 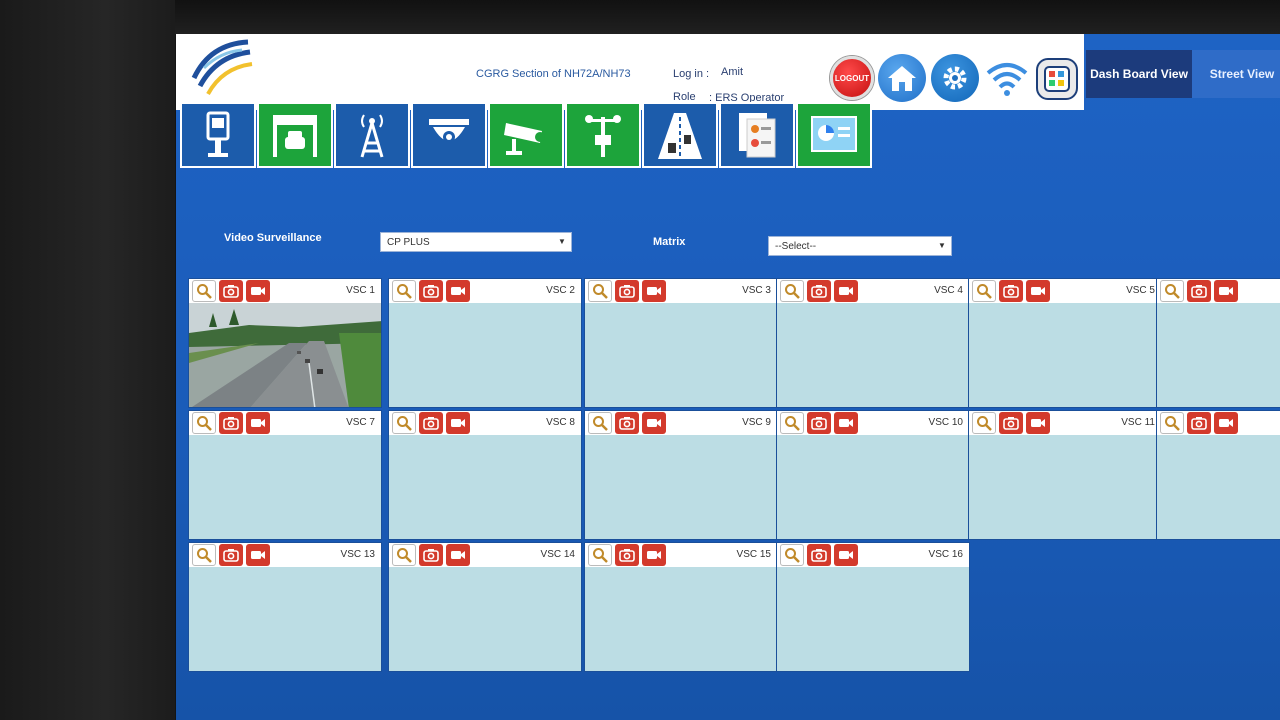 I want to click on toolbar-dome-camera, so click(x=449, y=135).